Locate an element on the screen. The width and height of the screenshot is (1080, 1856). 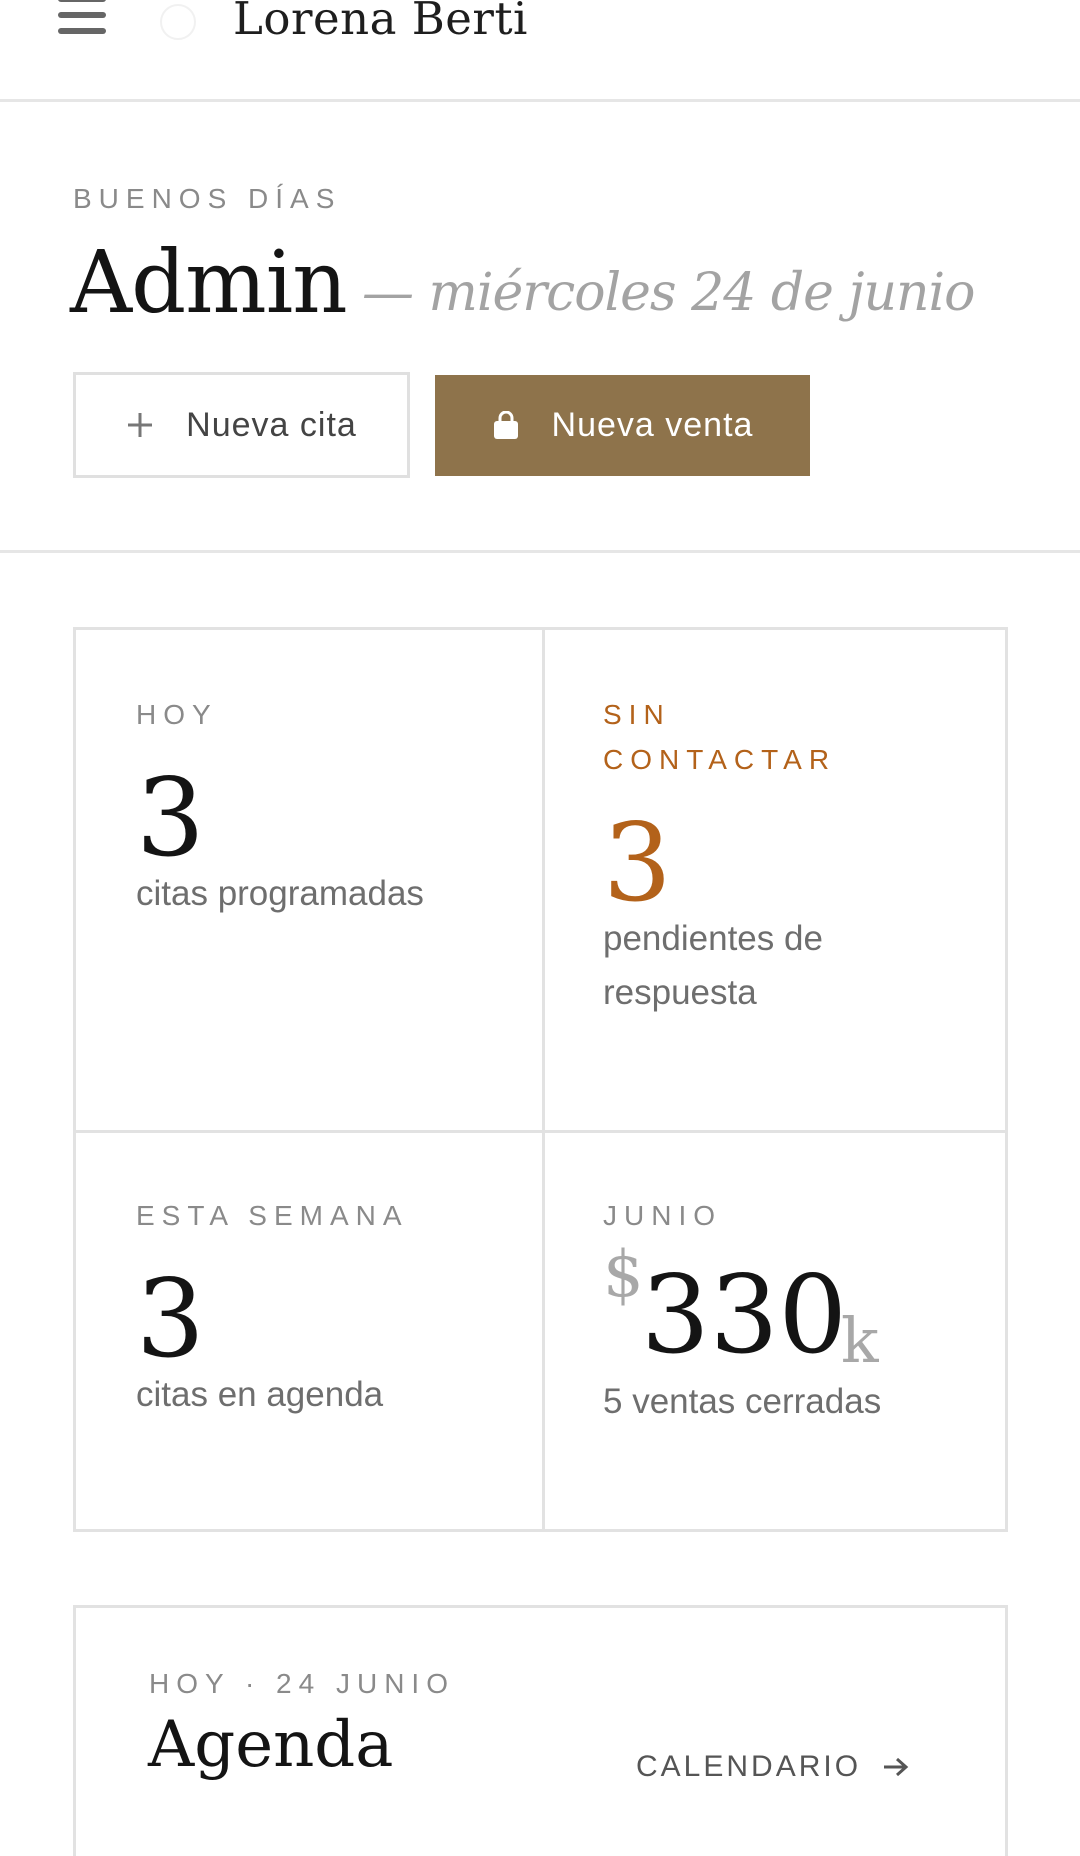
new-appointment-button: Nueva cita is located at coordinates (241, 425).